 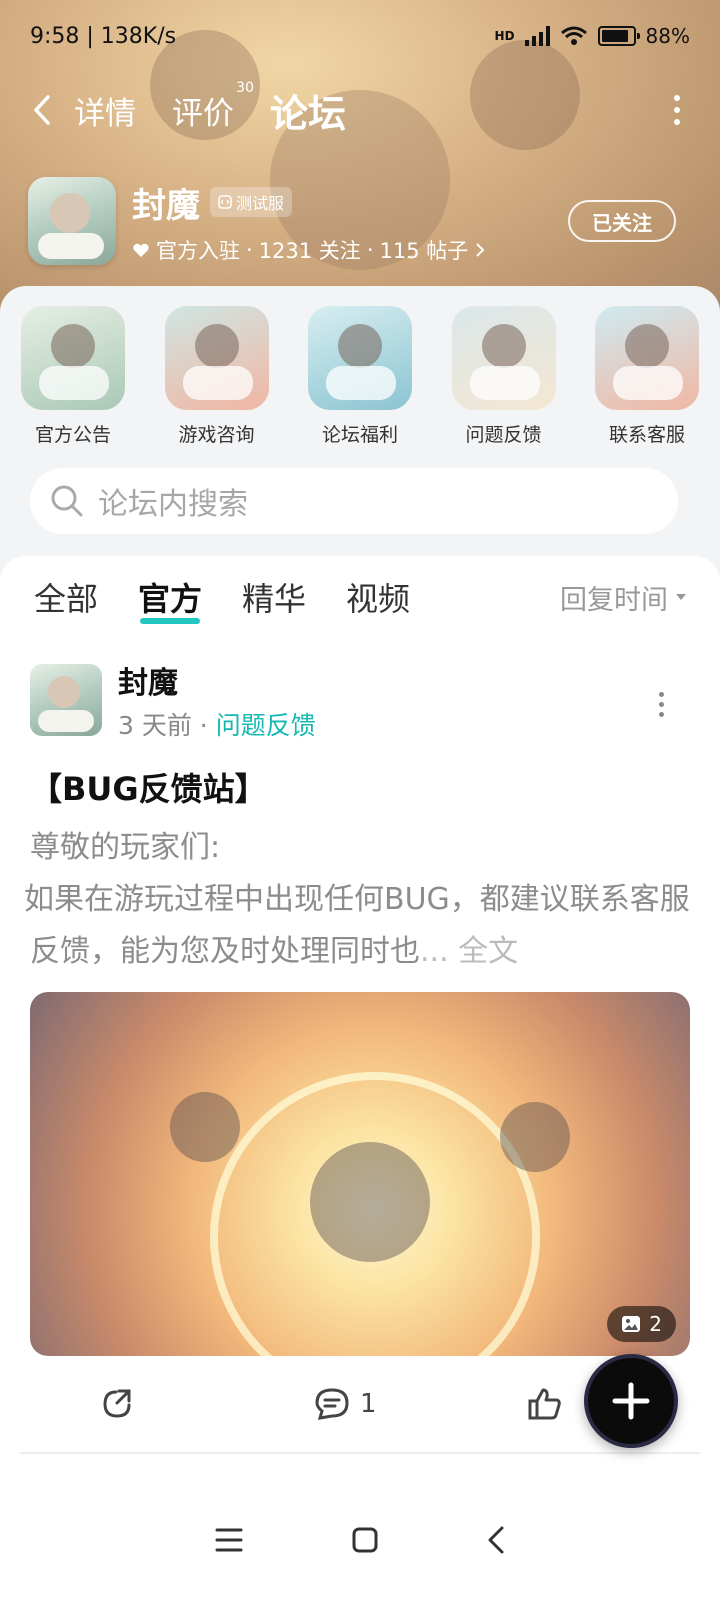 I want to click on chevron-right-icon, so click(x=480, y=249).